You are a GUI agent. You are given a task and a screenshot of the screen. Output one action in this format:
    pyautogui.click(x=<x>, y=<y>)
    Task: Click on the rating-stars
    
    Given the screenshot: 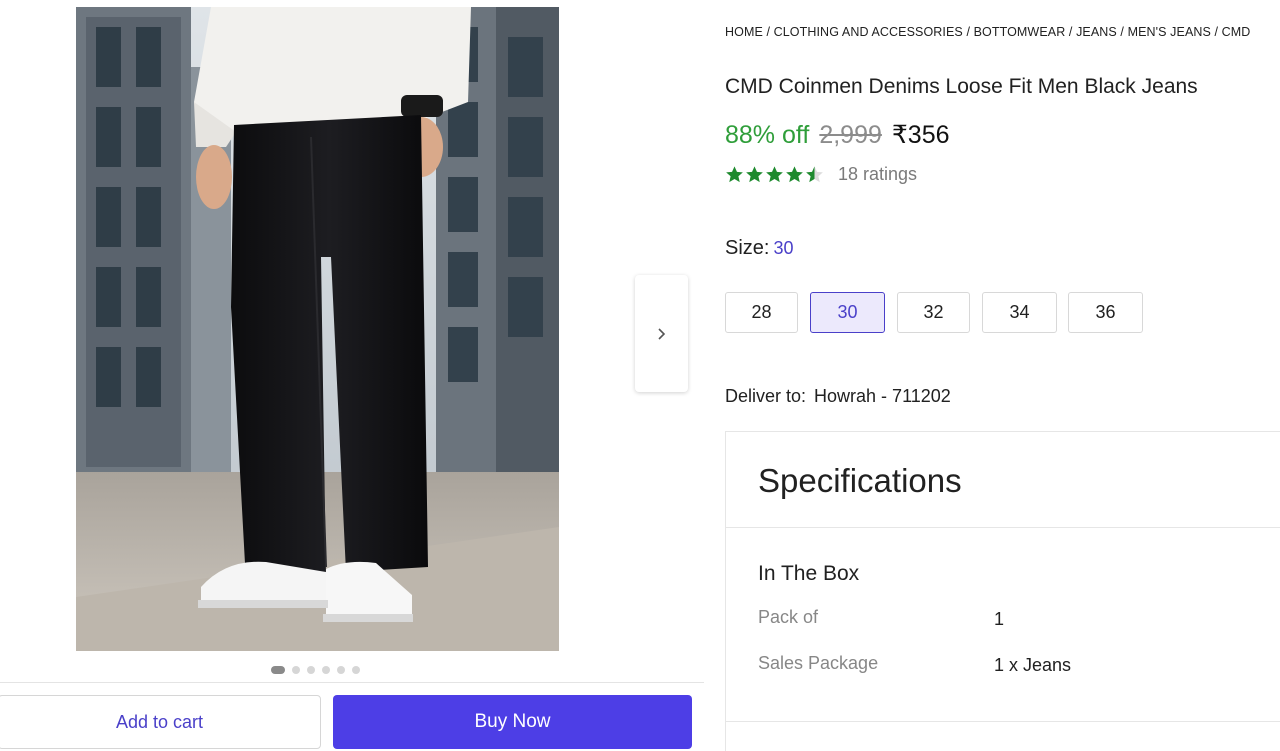 What is the action you would take?
    pyautogui.click(x=774, y=174)
    